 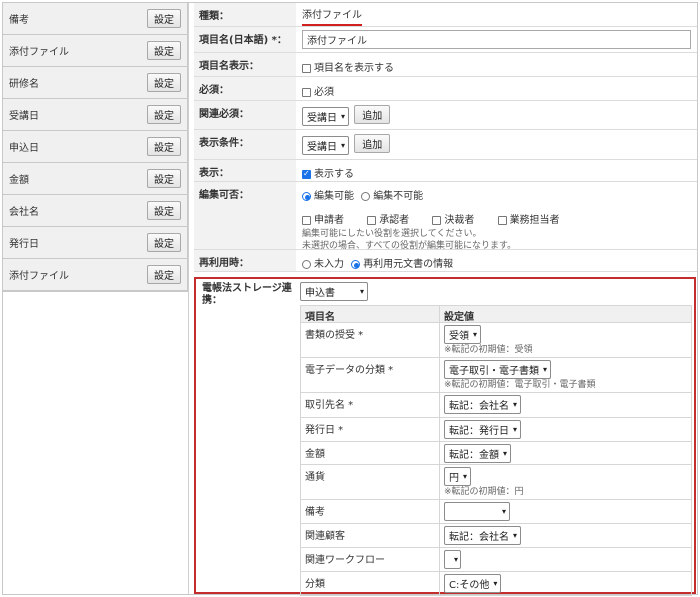 I want to click on row-name: 関連顧客, so click(x=370, y=535).